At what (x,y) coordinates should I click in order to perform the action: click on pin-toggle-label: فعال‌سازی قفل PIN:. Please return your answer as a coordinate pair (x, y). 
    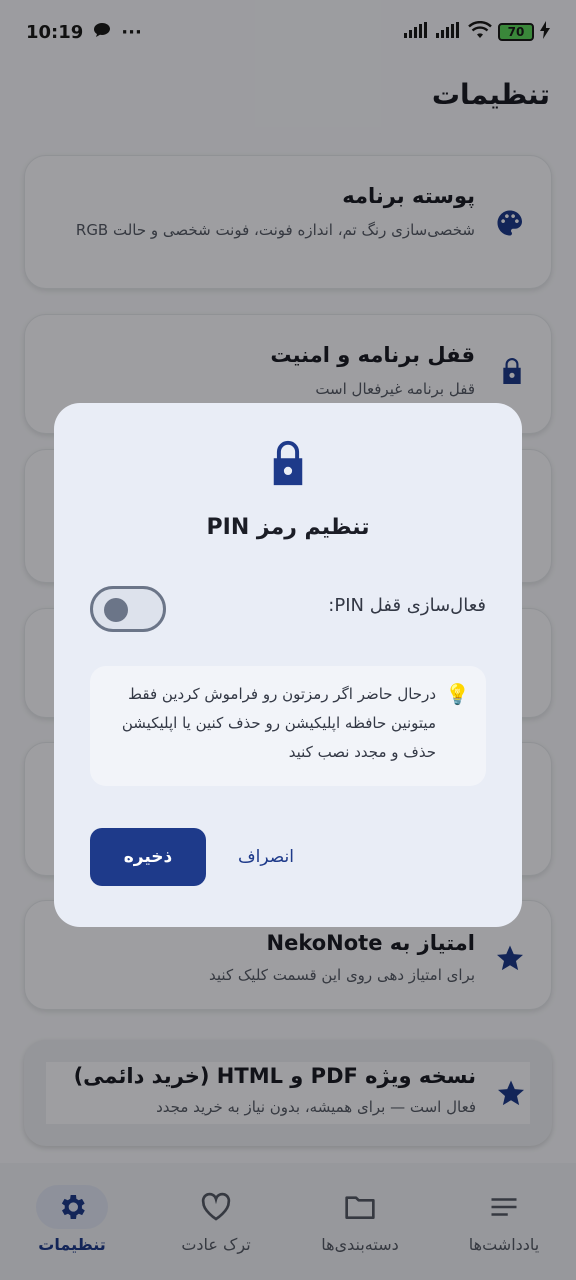
    Looking at the image, I should click on (407, 605).